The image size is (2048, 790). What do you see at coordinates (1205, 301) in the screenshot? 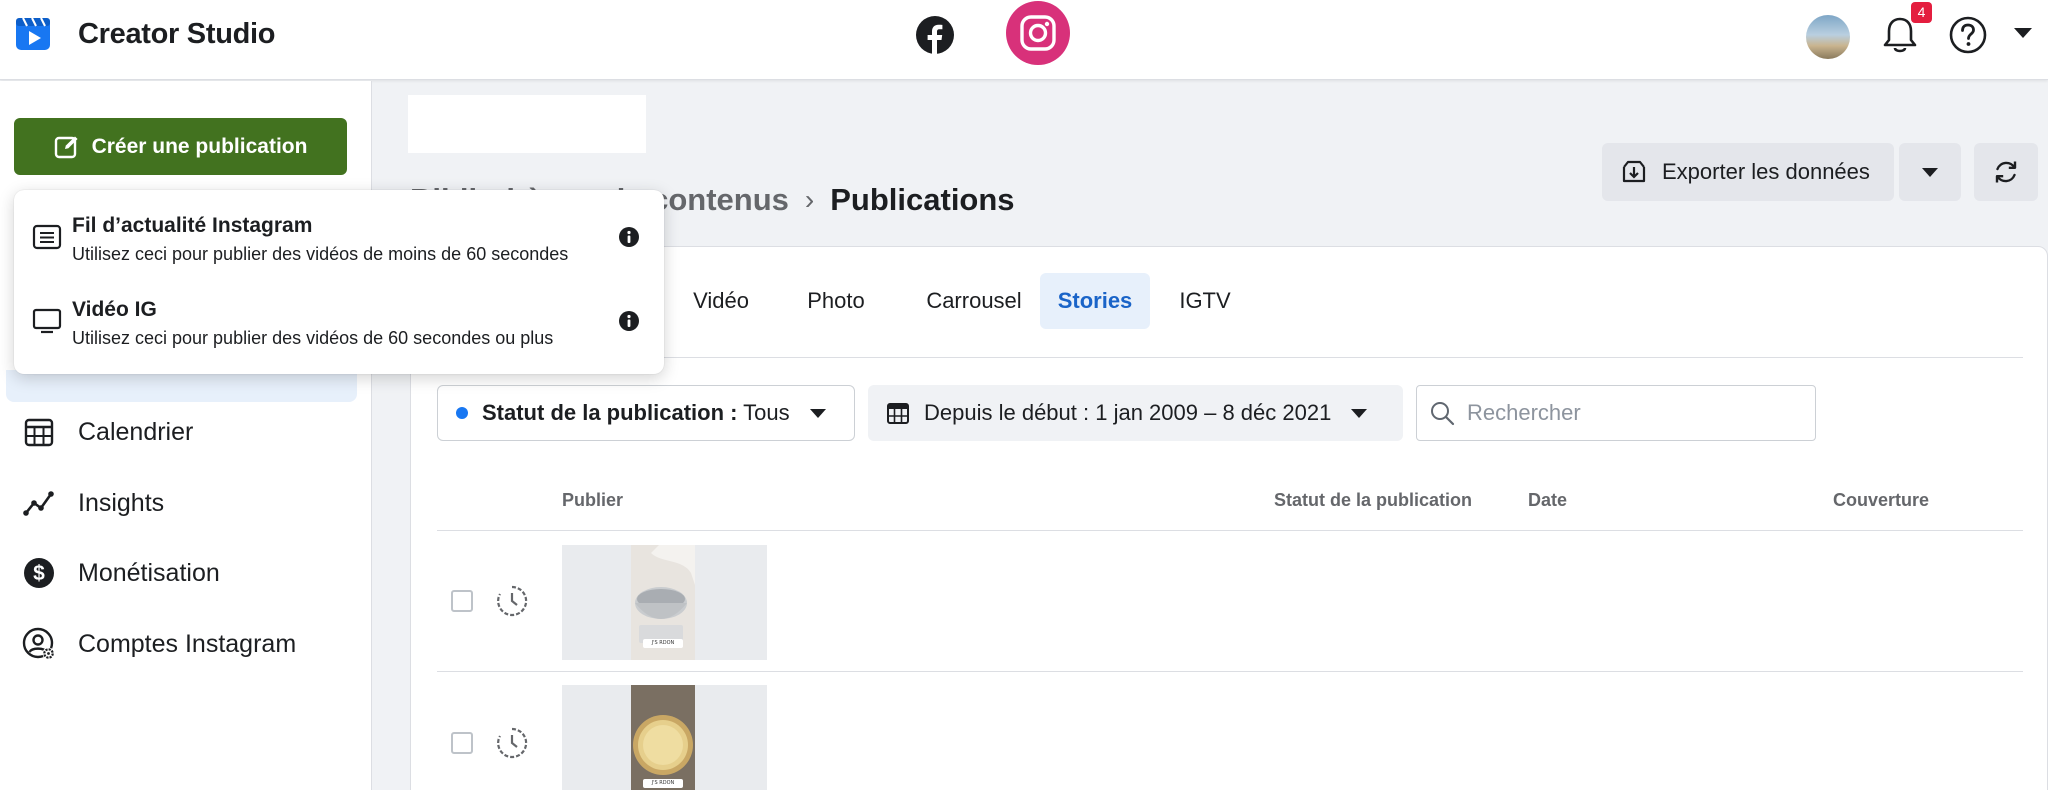
I see `tab-igtv: IGTV` at bounding box center [1205, 301].